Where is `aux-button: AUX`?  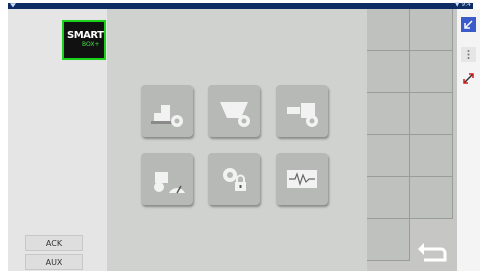 aux-button: AUX is located at coordinates (54, 262).